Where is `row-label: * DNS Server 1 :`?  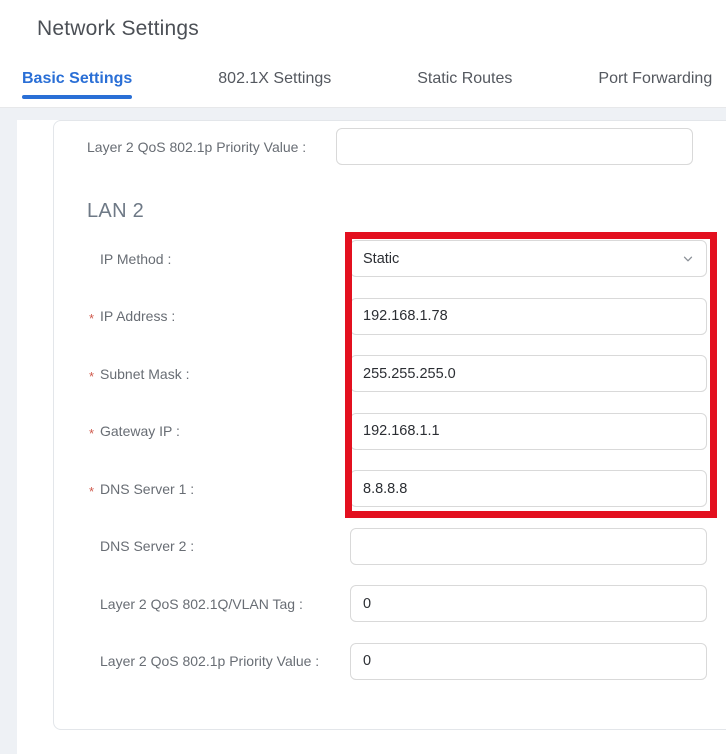
row-label: * DNS Server 1 : is located at coordinates (142, 489).